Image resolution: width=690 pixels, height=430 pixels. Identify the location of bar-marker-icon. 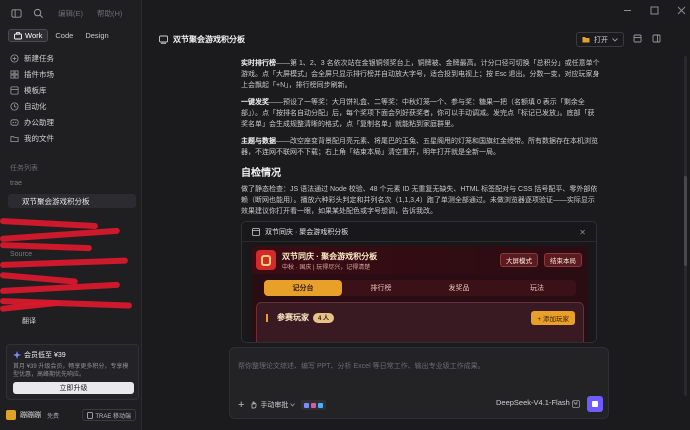
(267, 317).